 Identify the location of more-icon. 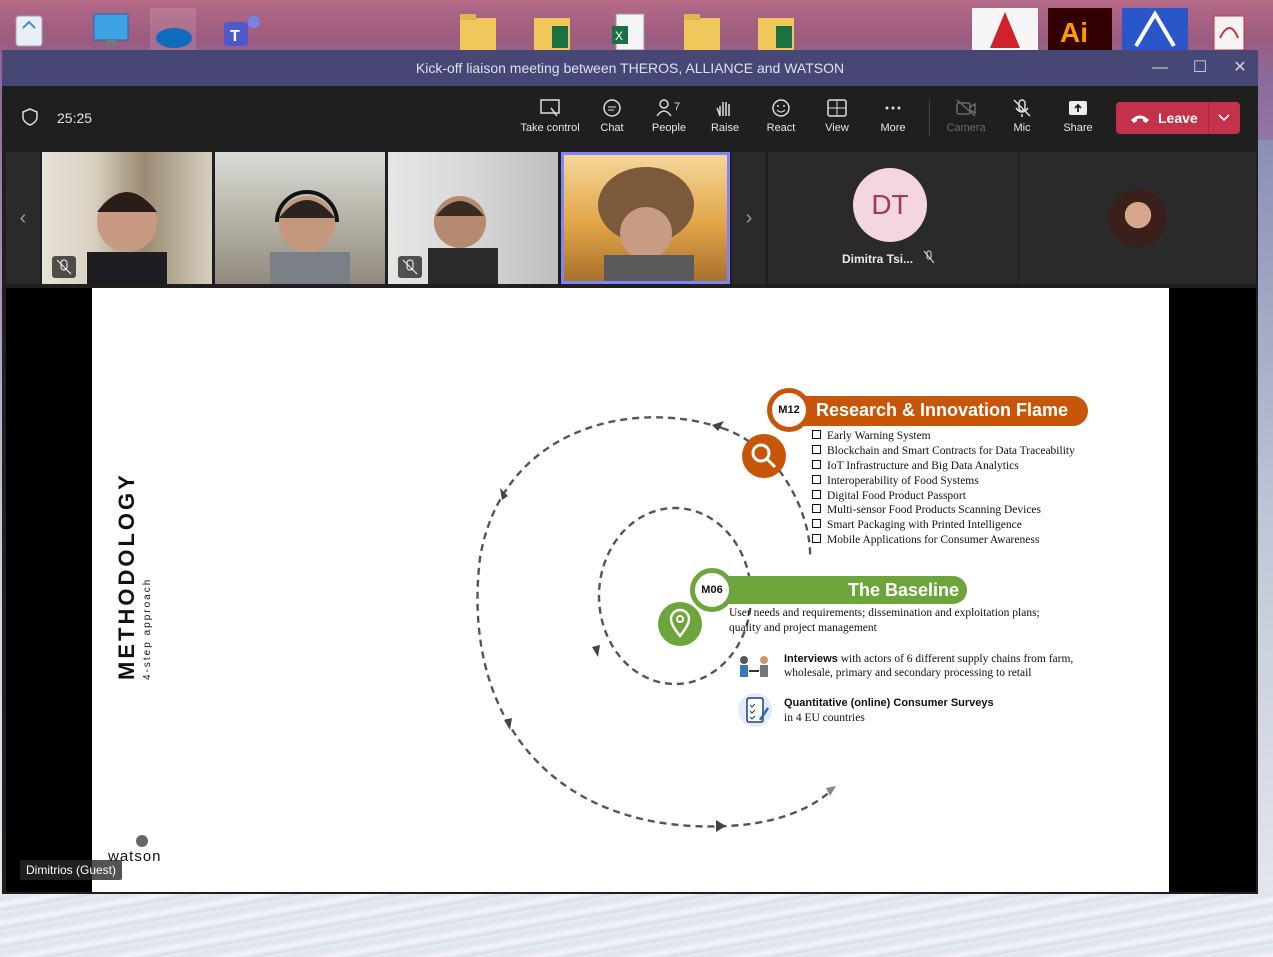
(893, 108).